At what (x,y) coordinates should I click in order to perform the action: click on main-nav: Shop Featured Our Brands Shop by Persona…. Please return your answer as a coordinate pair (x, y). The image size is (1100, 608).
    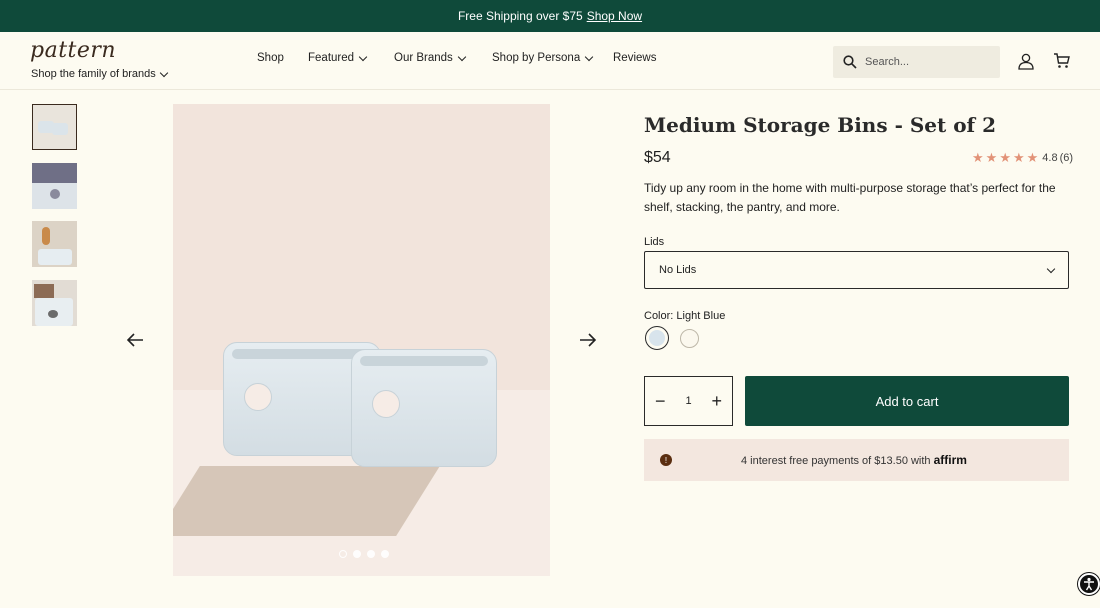
    Looking at the image, I should click on (456, 58).